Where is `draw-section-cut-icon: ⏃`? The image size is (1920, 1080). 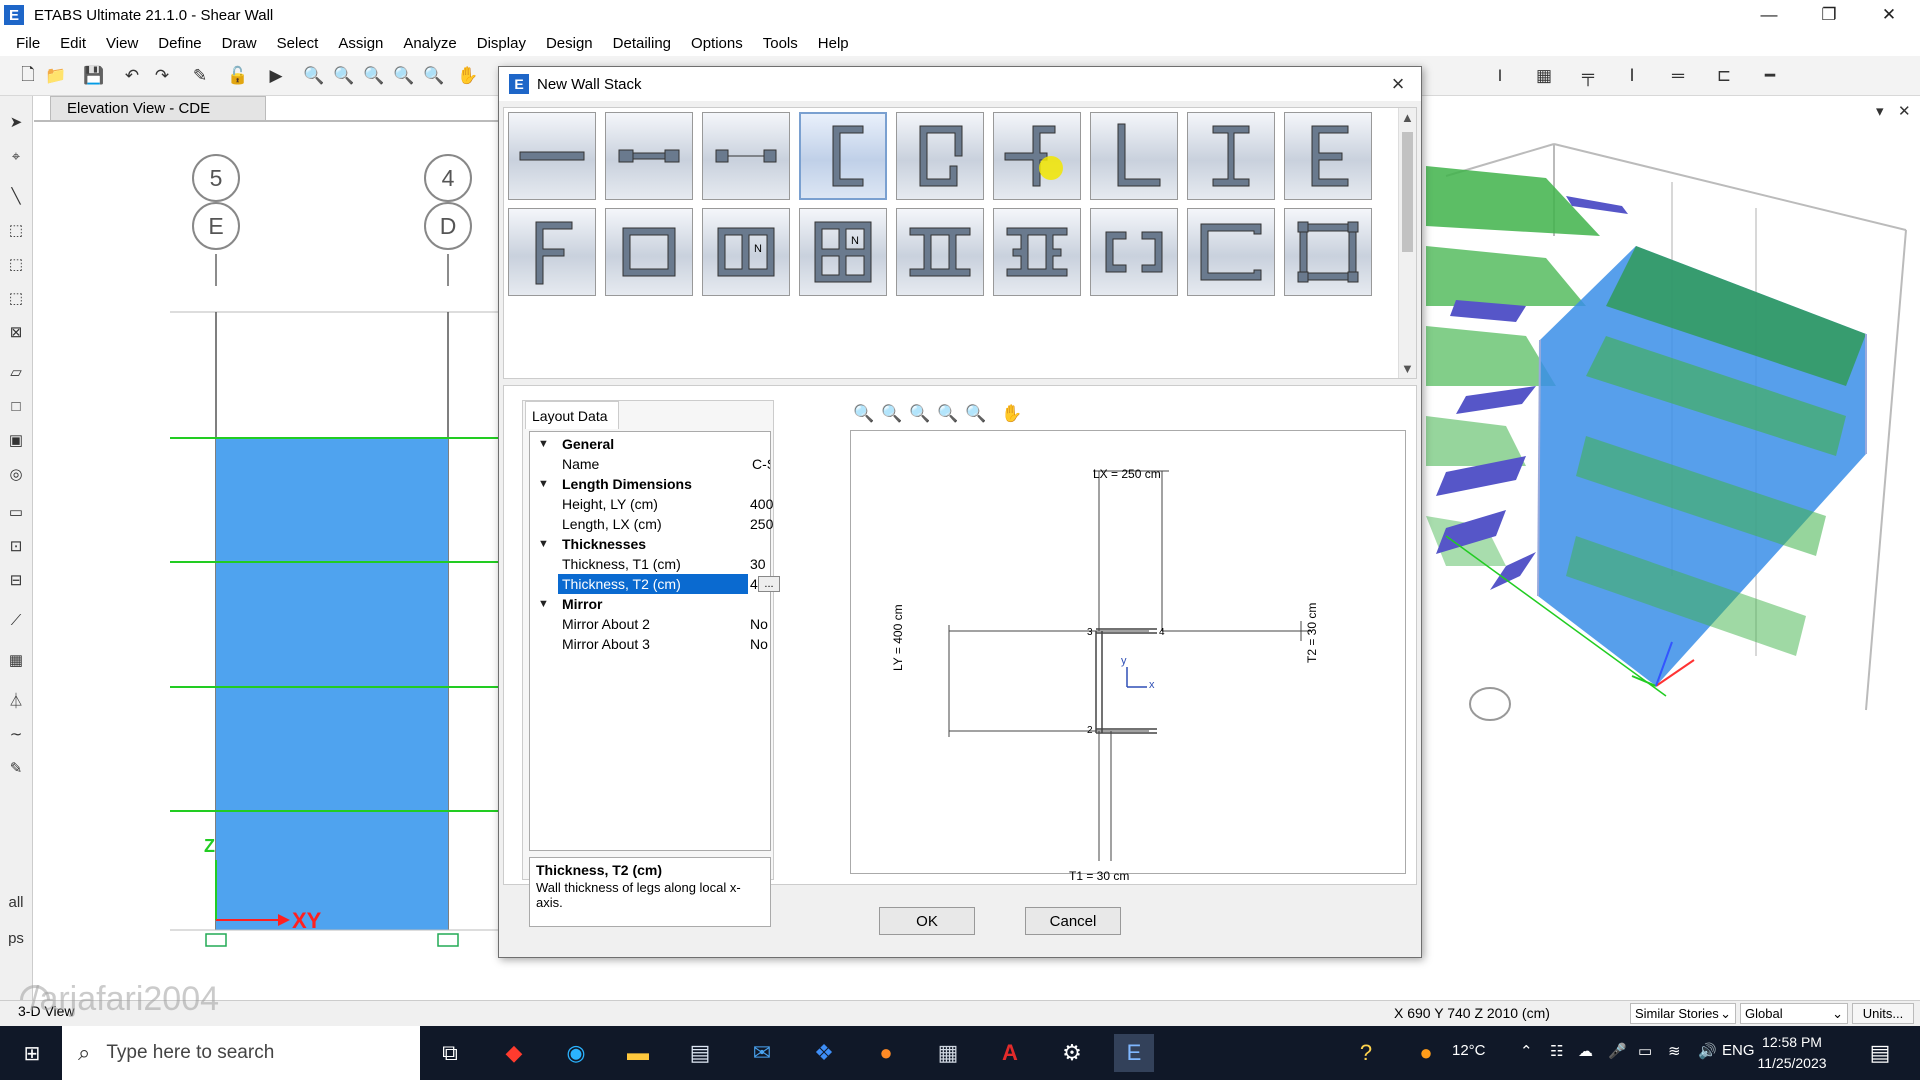 draw-section-cut-icon: ⏃ is located at coordinates (16, 700).